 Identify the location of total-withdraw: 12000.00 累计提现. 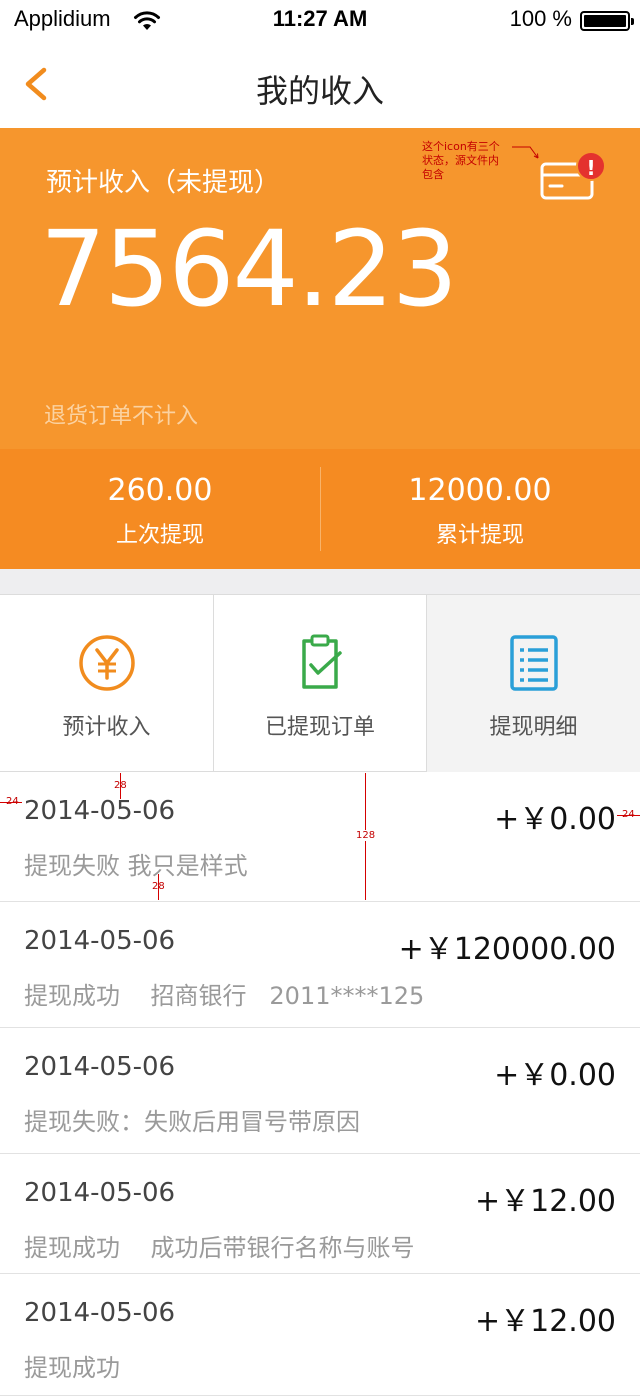
(480, 509).